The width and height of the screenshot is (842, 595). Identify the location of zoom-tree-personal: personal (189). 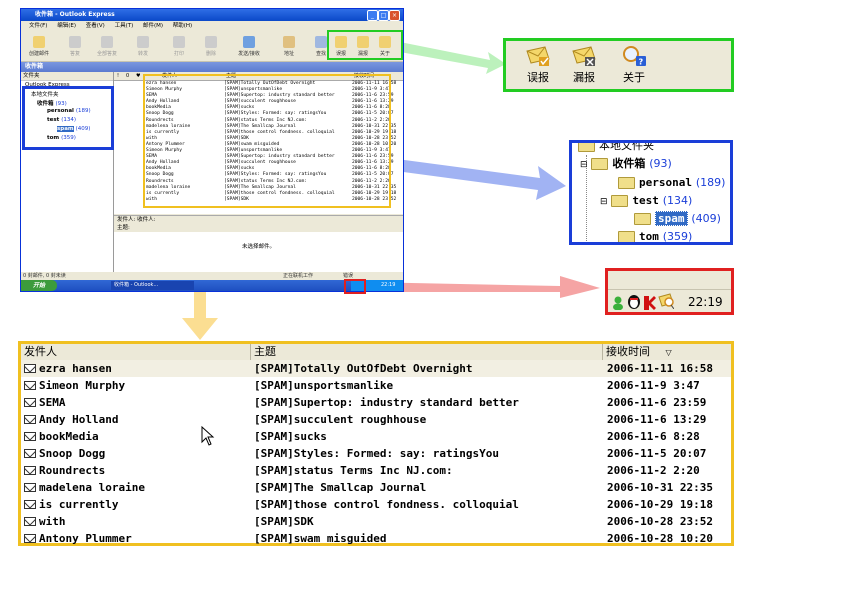
(671, 182).